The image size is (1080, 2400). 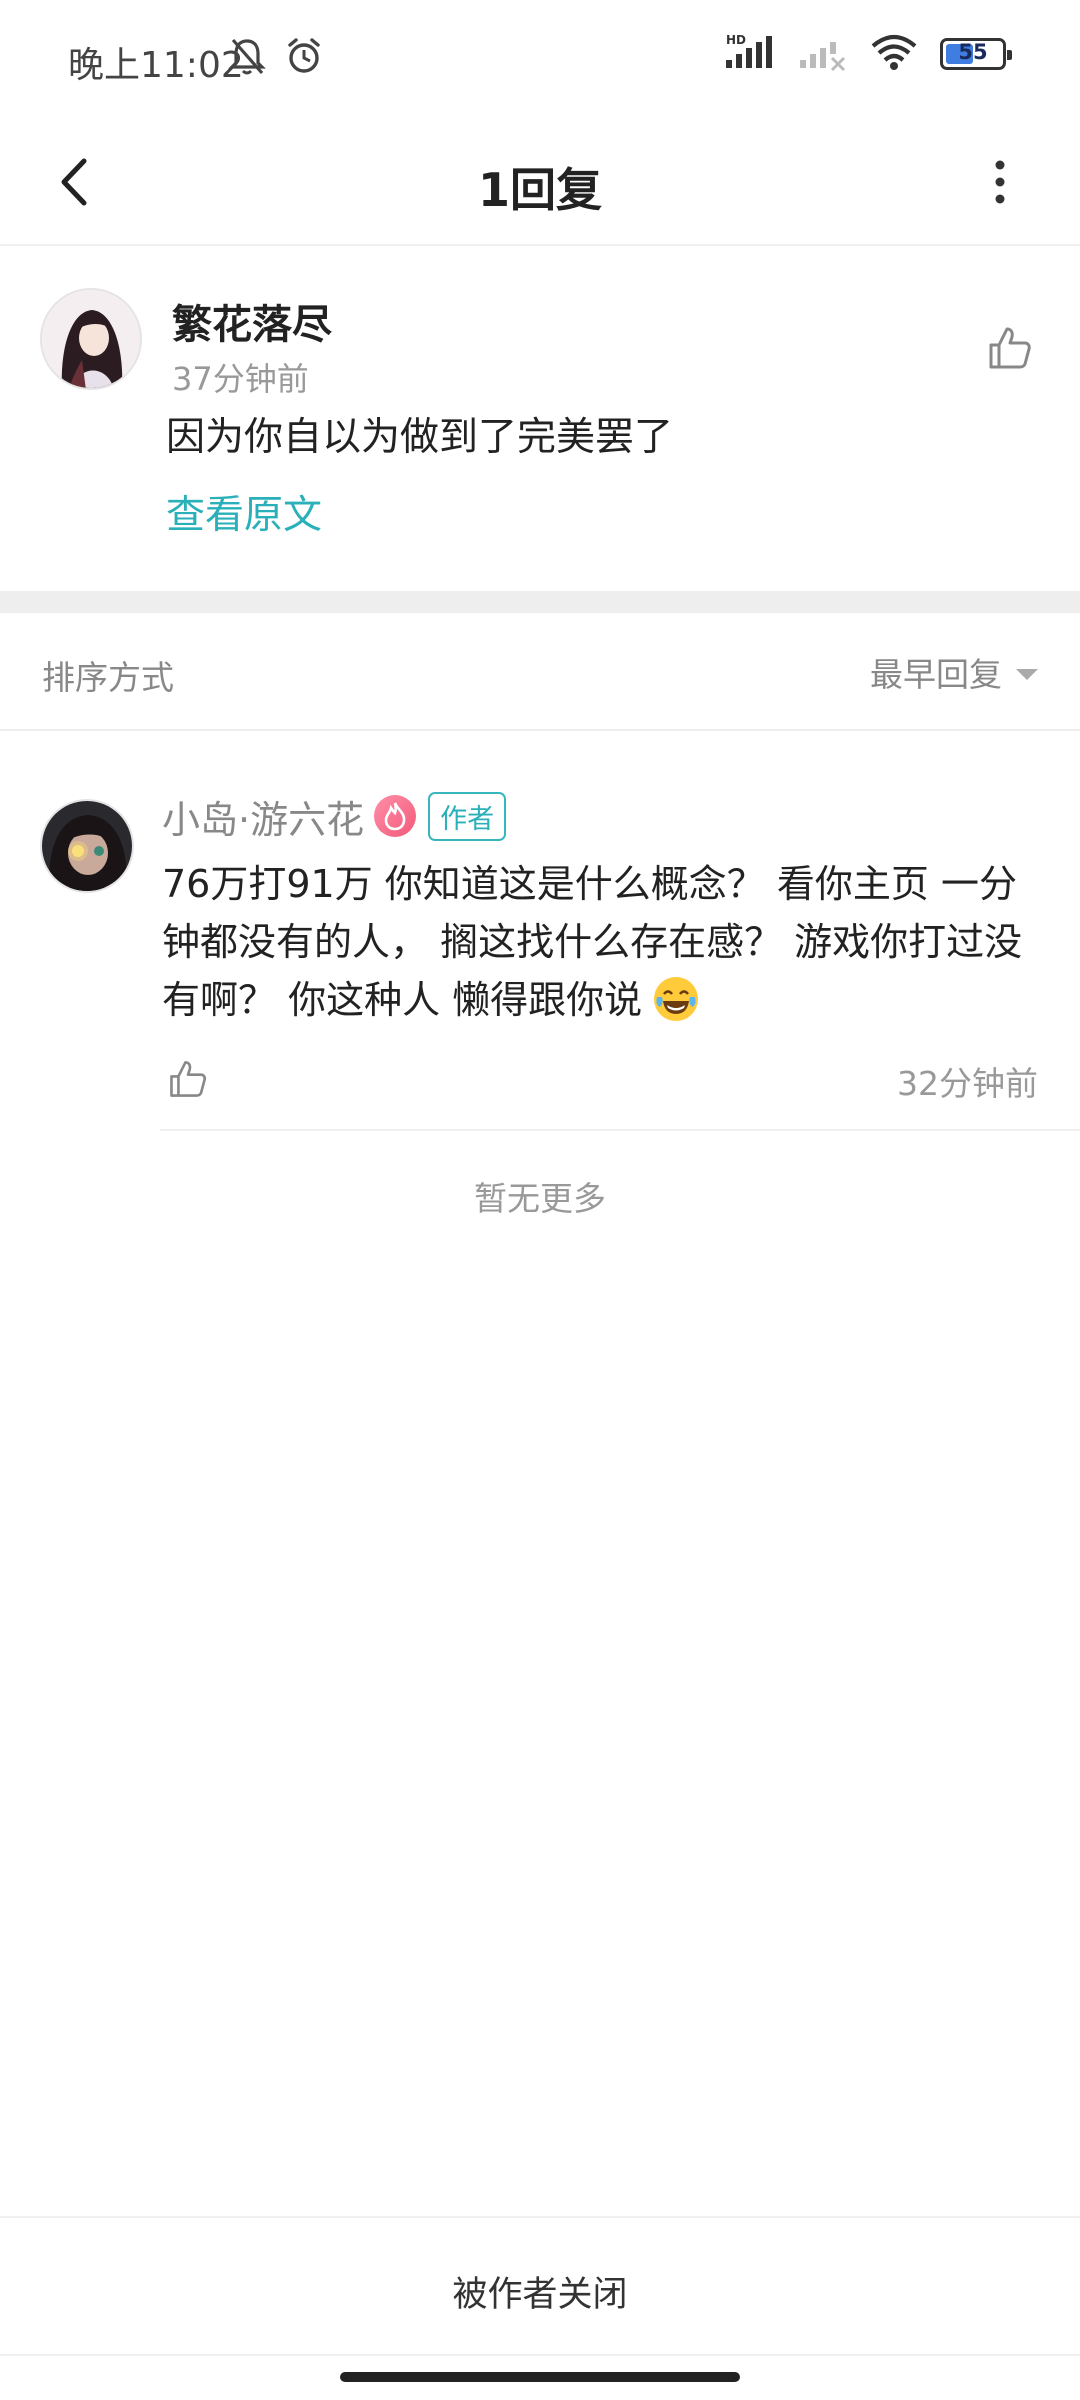 What do you see at coordinates (894, 54) in the screenshot?
I see `wifi-icon` at bounding box center [894, 54].